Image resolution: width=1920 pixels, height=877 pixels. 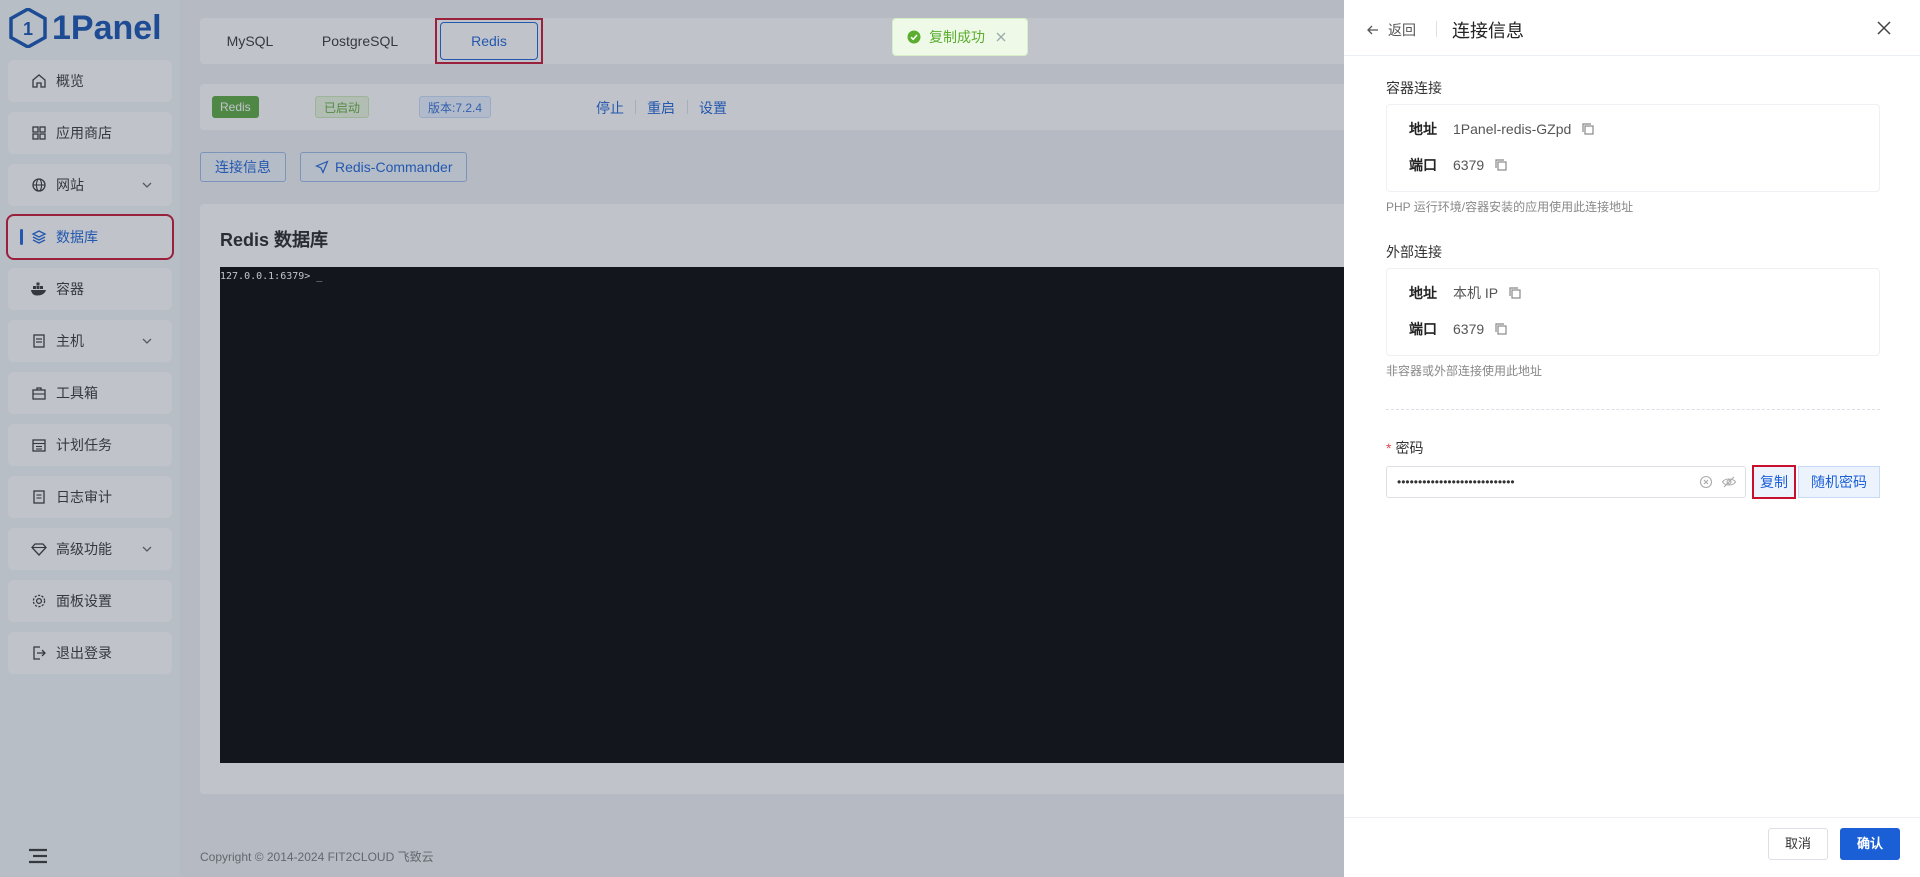 I want to click on container-connection-hint: PHP 运行环境/容器安装的应用使用此连接地址, so click(x=1510, y=207).